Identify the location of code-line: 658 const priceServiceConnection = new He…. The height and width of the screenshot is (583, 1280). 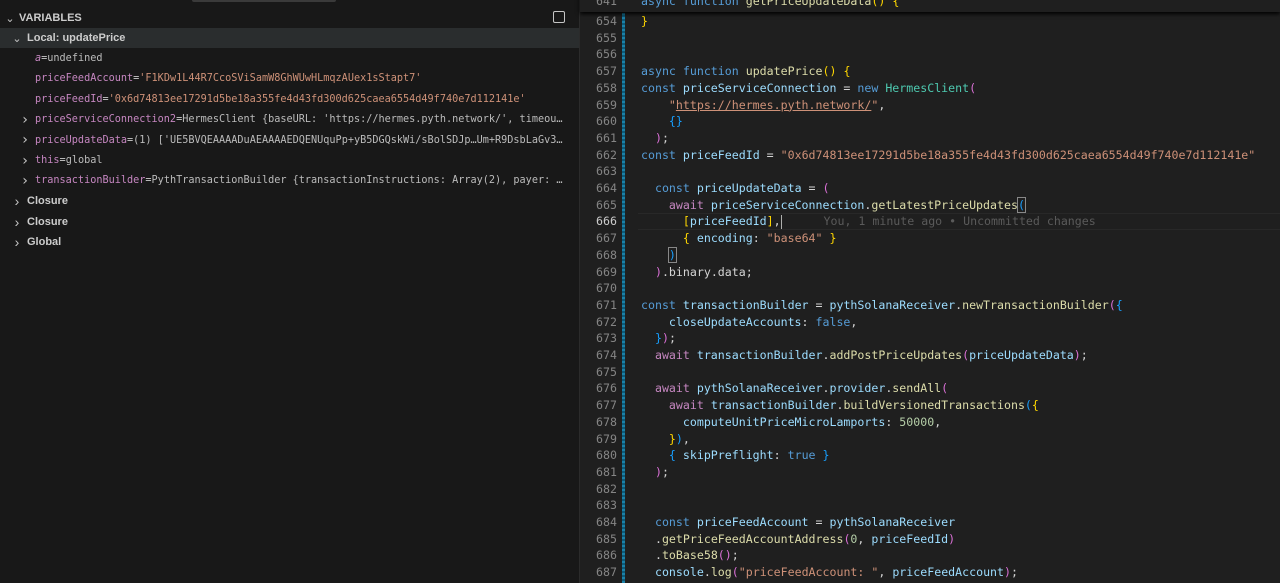
(930, 88).